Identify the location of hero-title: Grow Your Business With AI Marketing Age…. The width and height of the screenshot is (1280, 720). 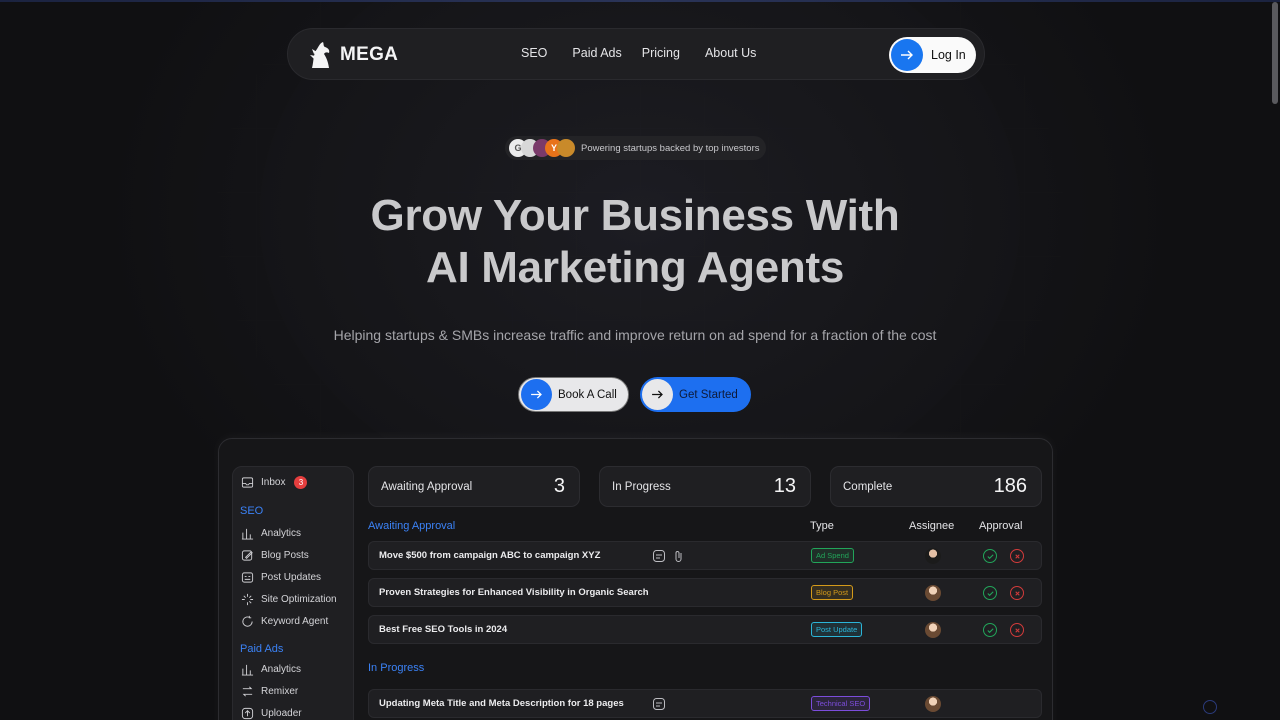
(635, 242).